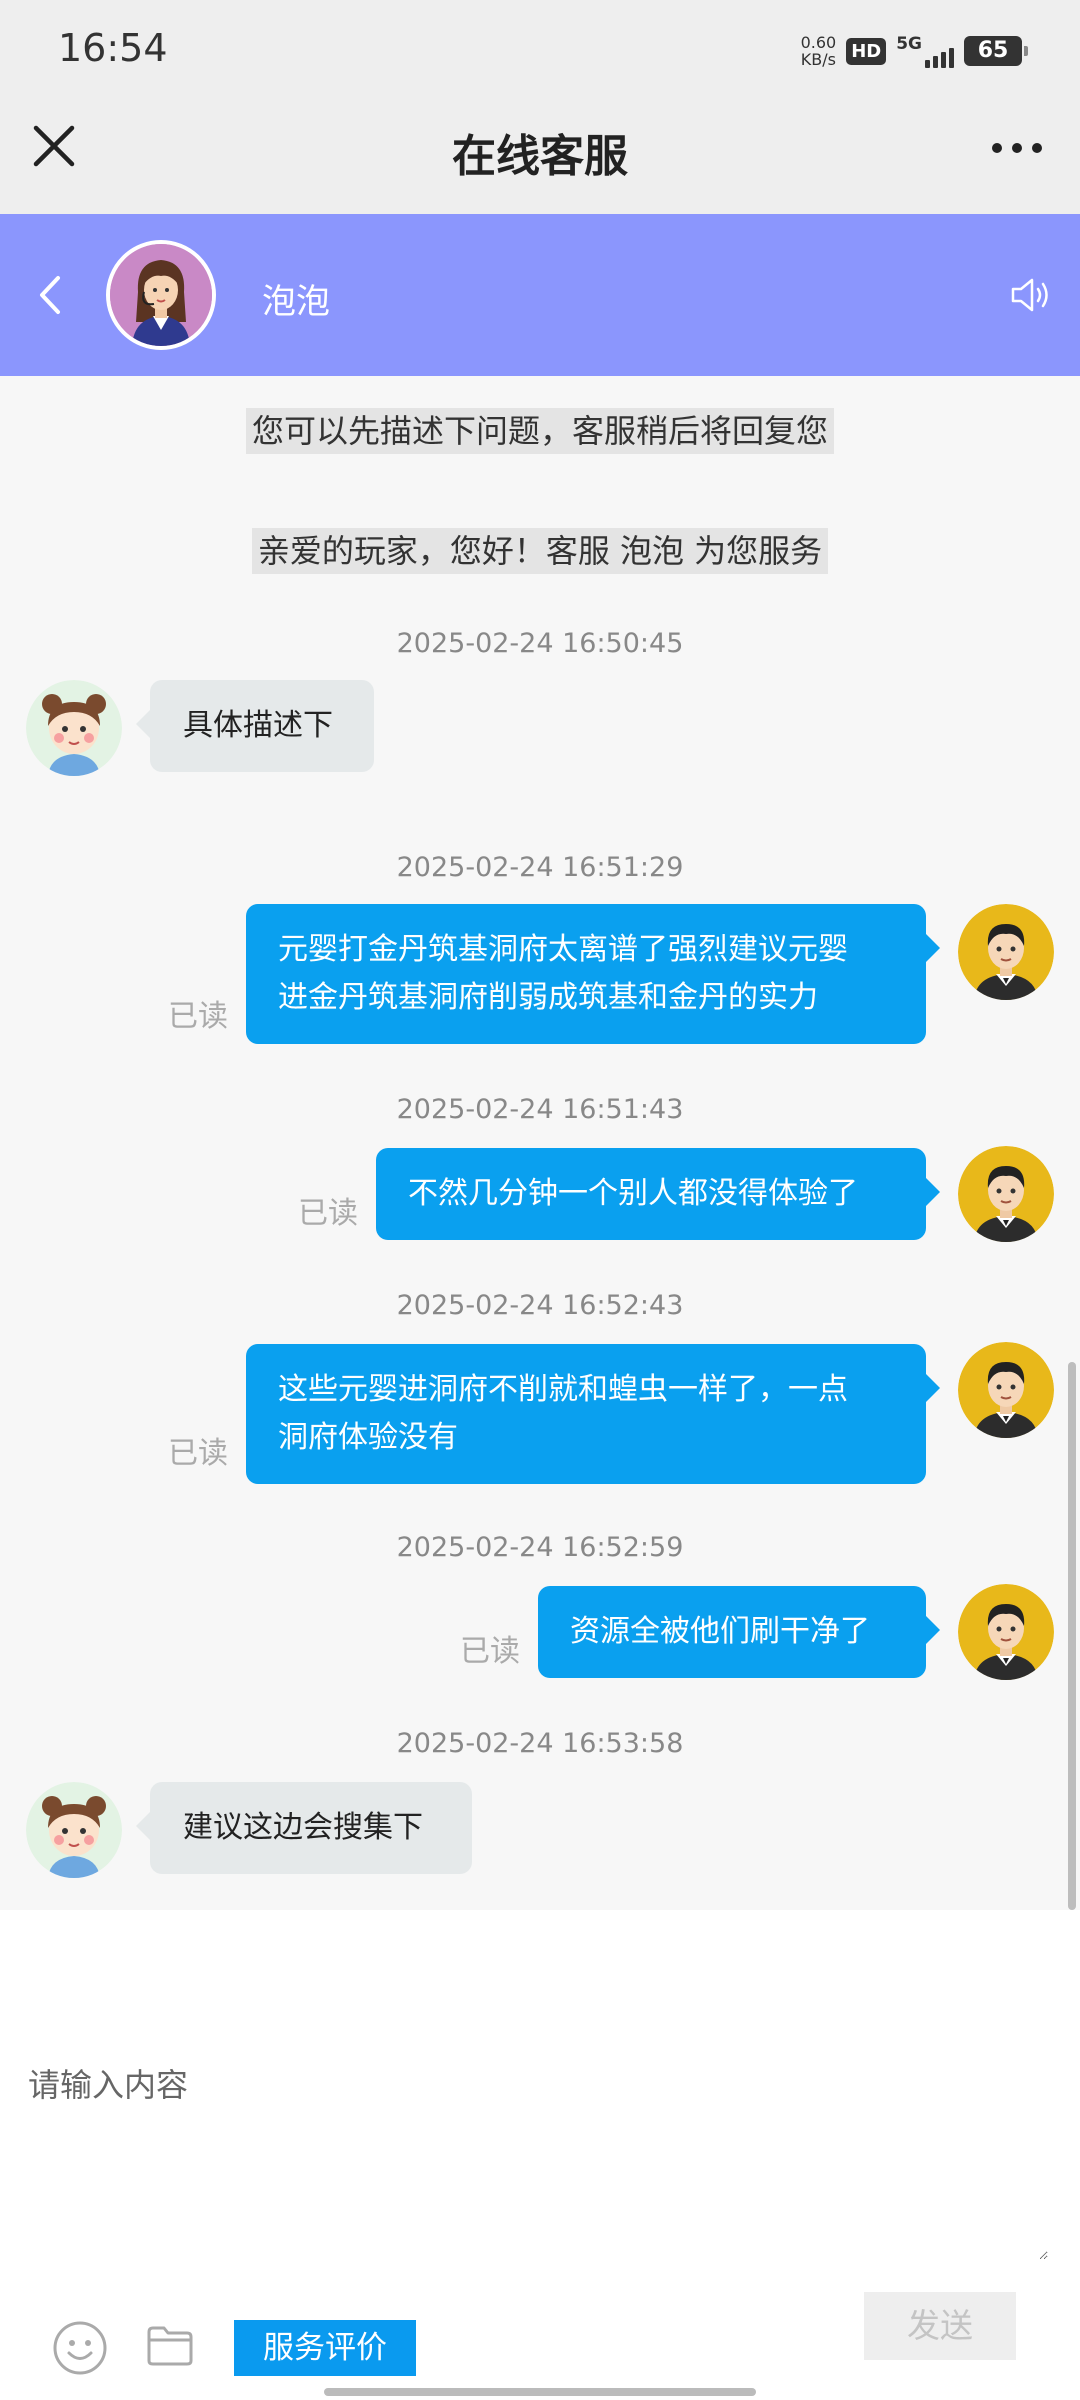  What do you see at coordinates (304, 1828) in the screenshot?
I see `message-bubble-incoming: 建议这边会搜集下` at bounding box center [304, 1828].